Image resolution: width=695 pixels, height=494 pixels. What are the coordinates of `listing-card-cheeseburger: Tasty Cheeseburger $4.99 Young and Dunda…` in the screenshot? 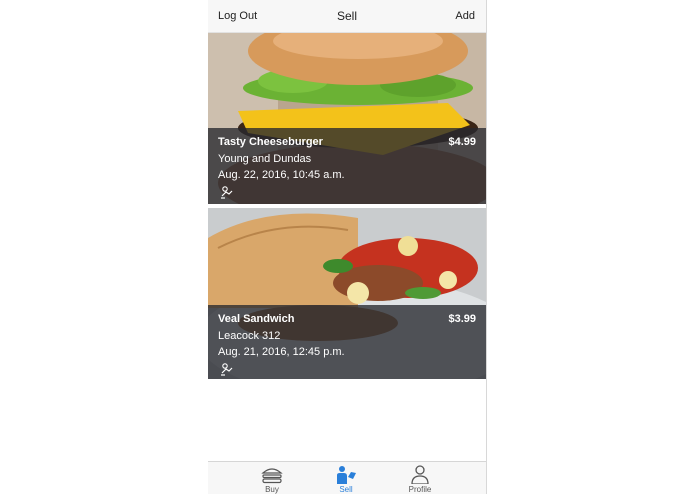 It's located at (347, 118).